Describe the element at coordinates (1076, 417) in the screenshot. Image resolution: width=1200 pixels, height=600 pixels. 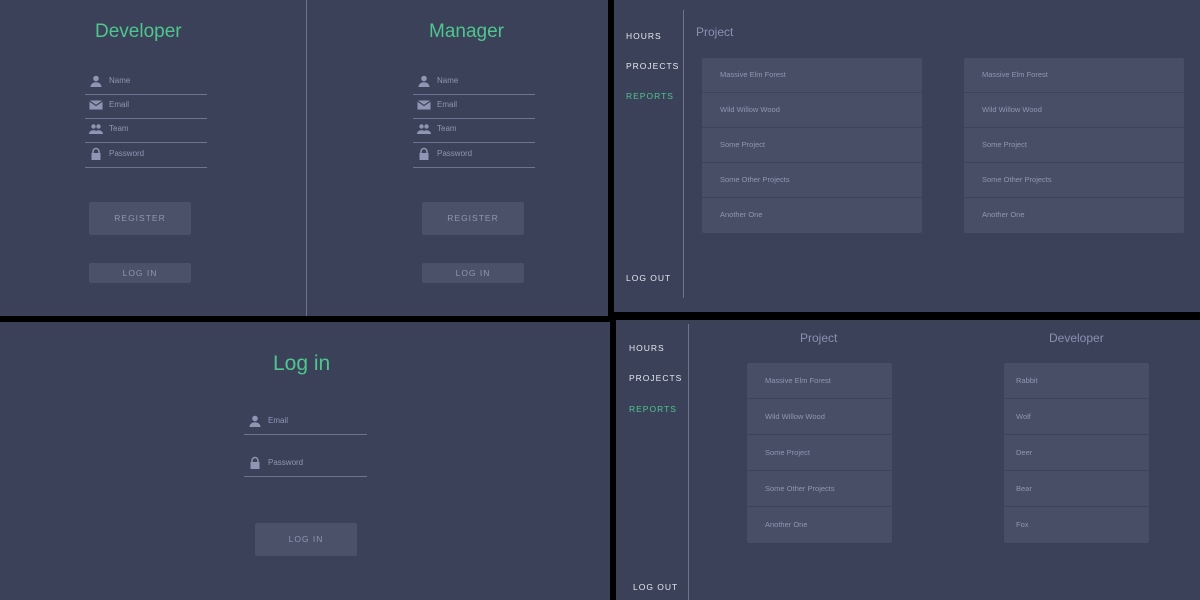
I see `list-item: Wolf` at that location.